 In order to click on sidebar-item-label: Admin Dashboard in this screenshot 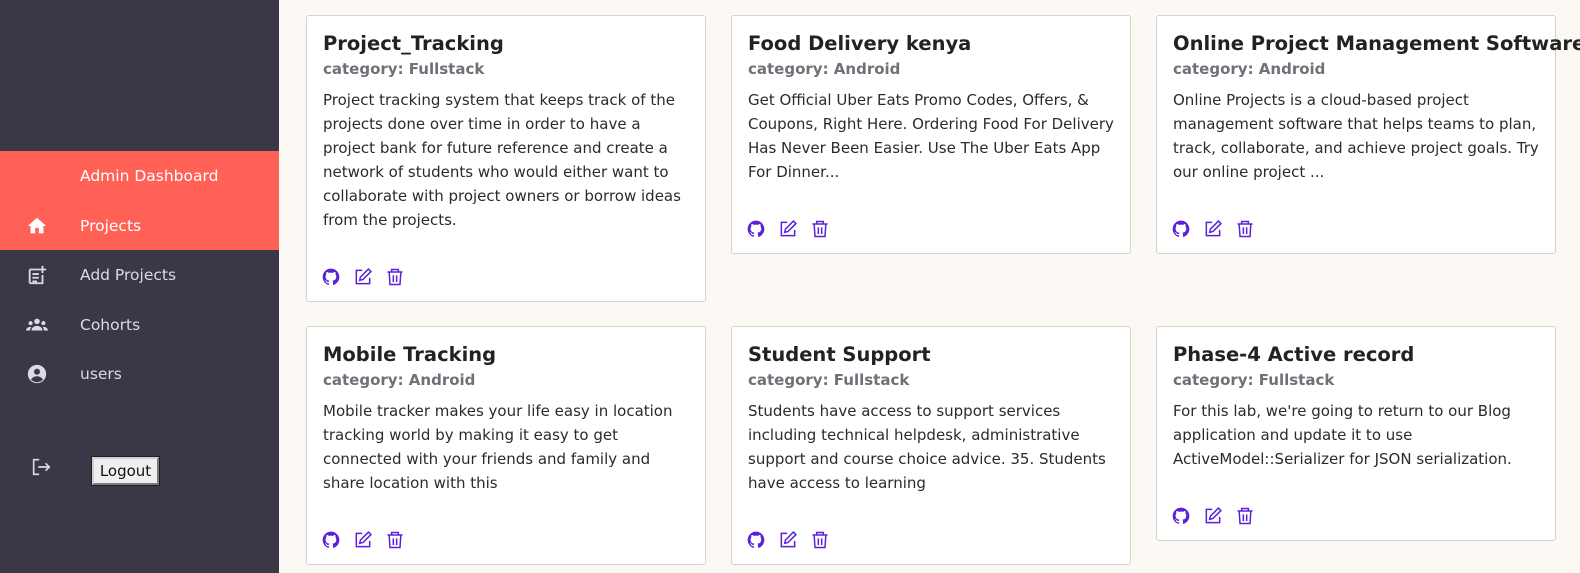, I will do `click(149, 176)`.